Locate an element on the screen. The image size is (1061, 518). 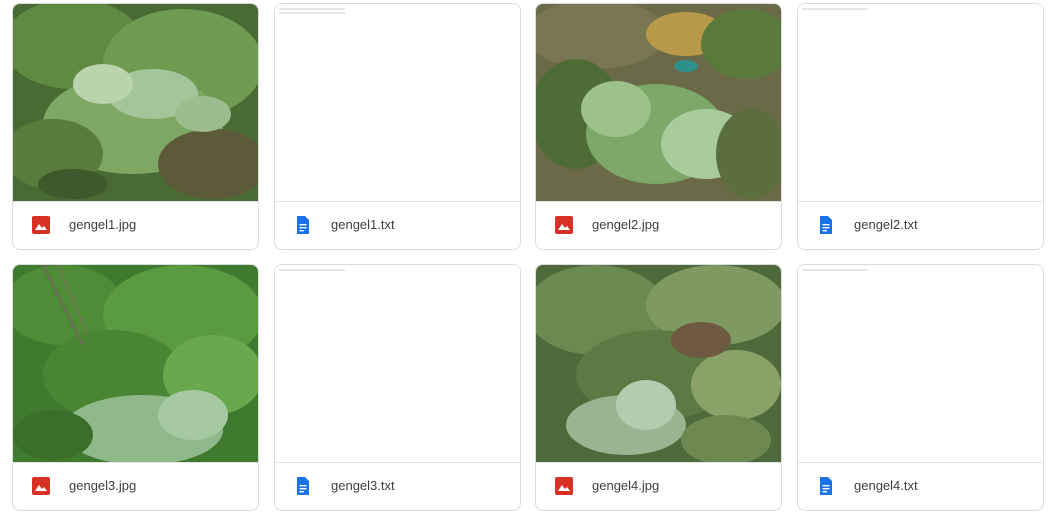
file-card-gengel3-txt: gengel3.txt is located at coordinates (397, 387).